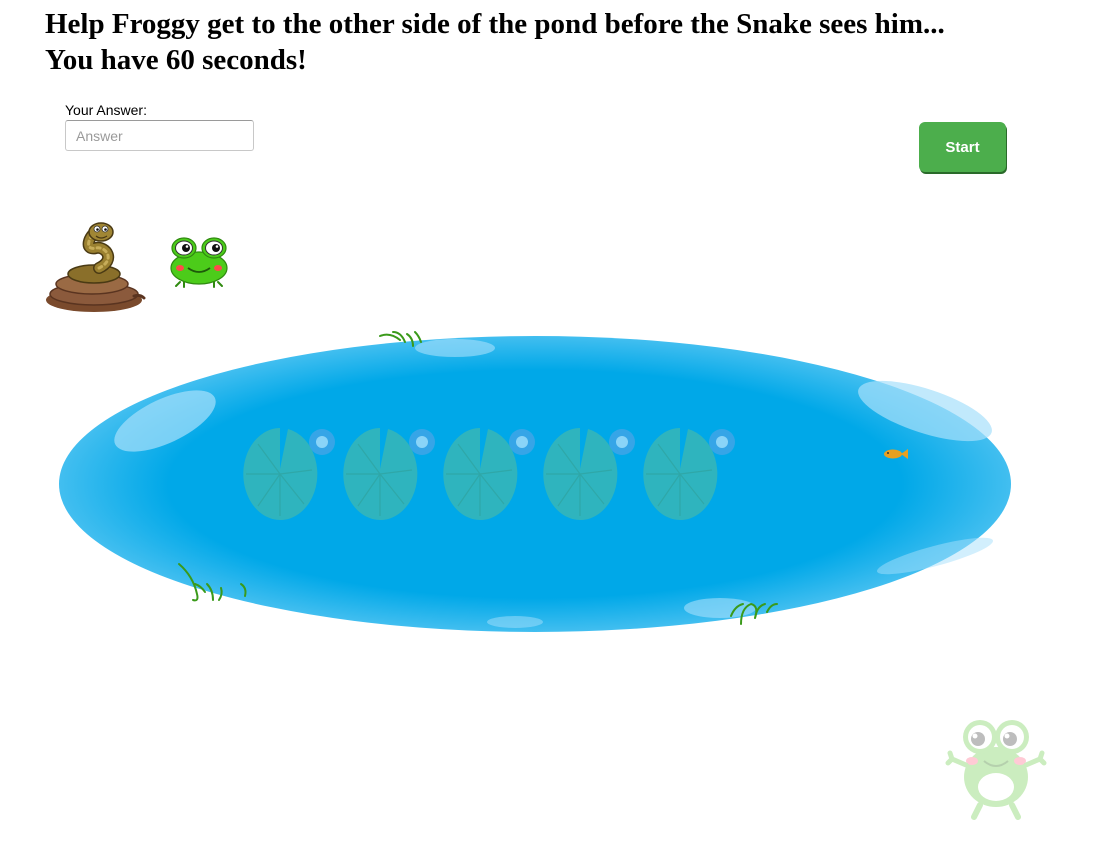  I want to click on answer-label: Your Answer:, so click(106, 110).